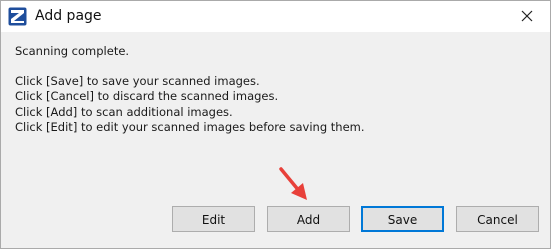 The image size is (551, 249). Describe the element at coordinates (72, 51) in the screenshot. I see `status-text: Scanning complete.` at that location.